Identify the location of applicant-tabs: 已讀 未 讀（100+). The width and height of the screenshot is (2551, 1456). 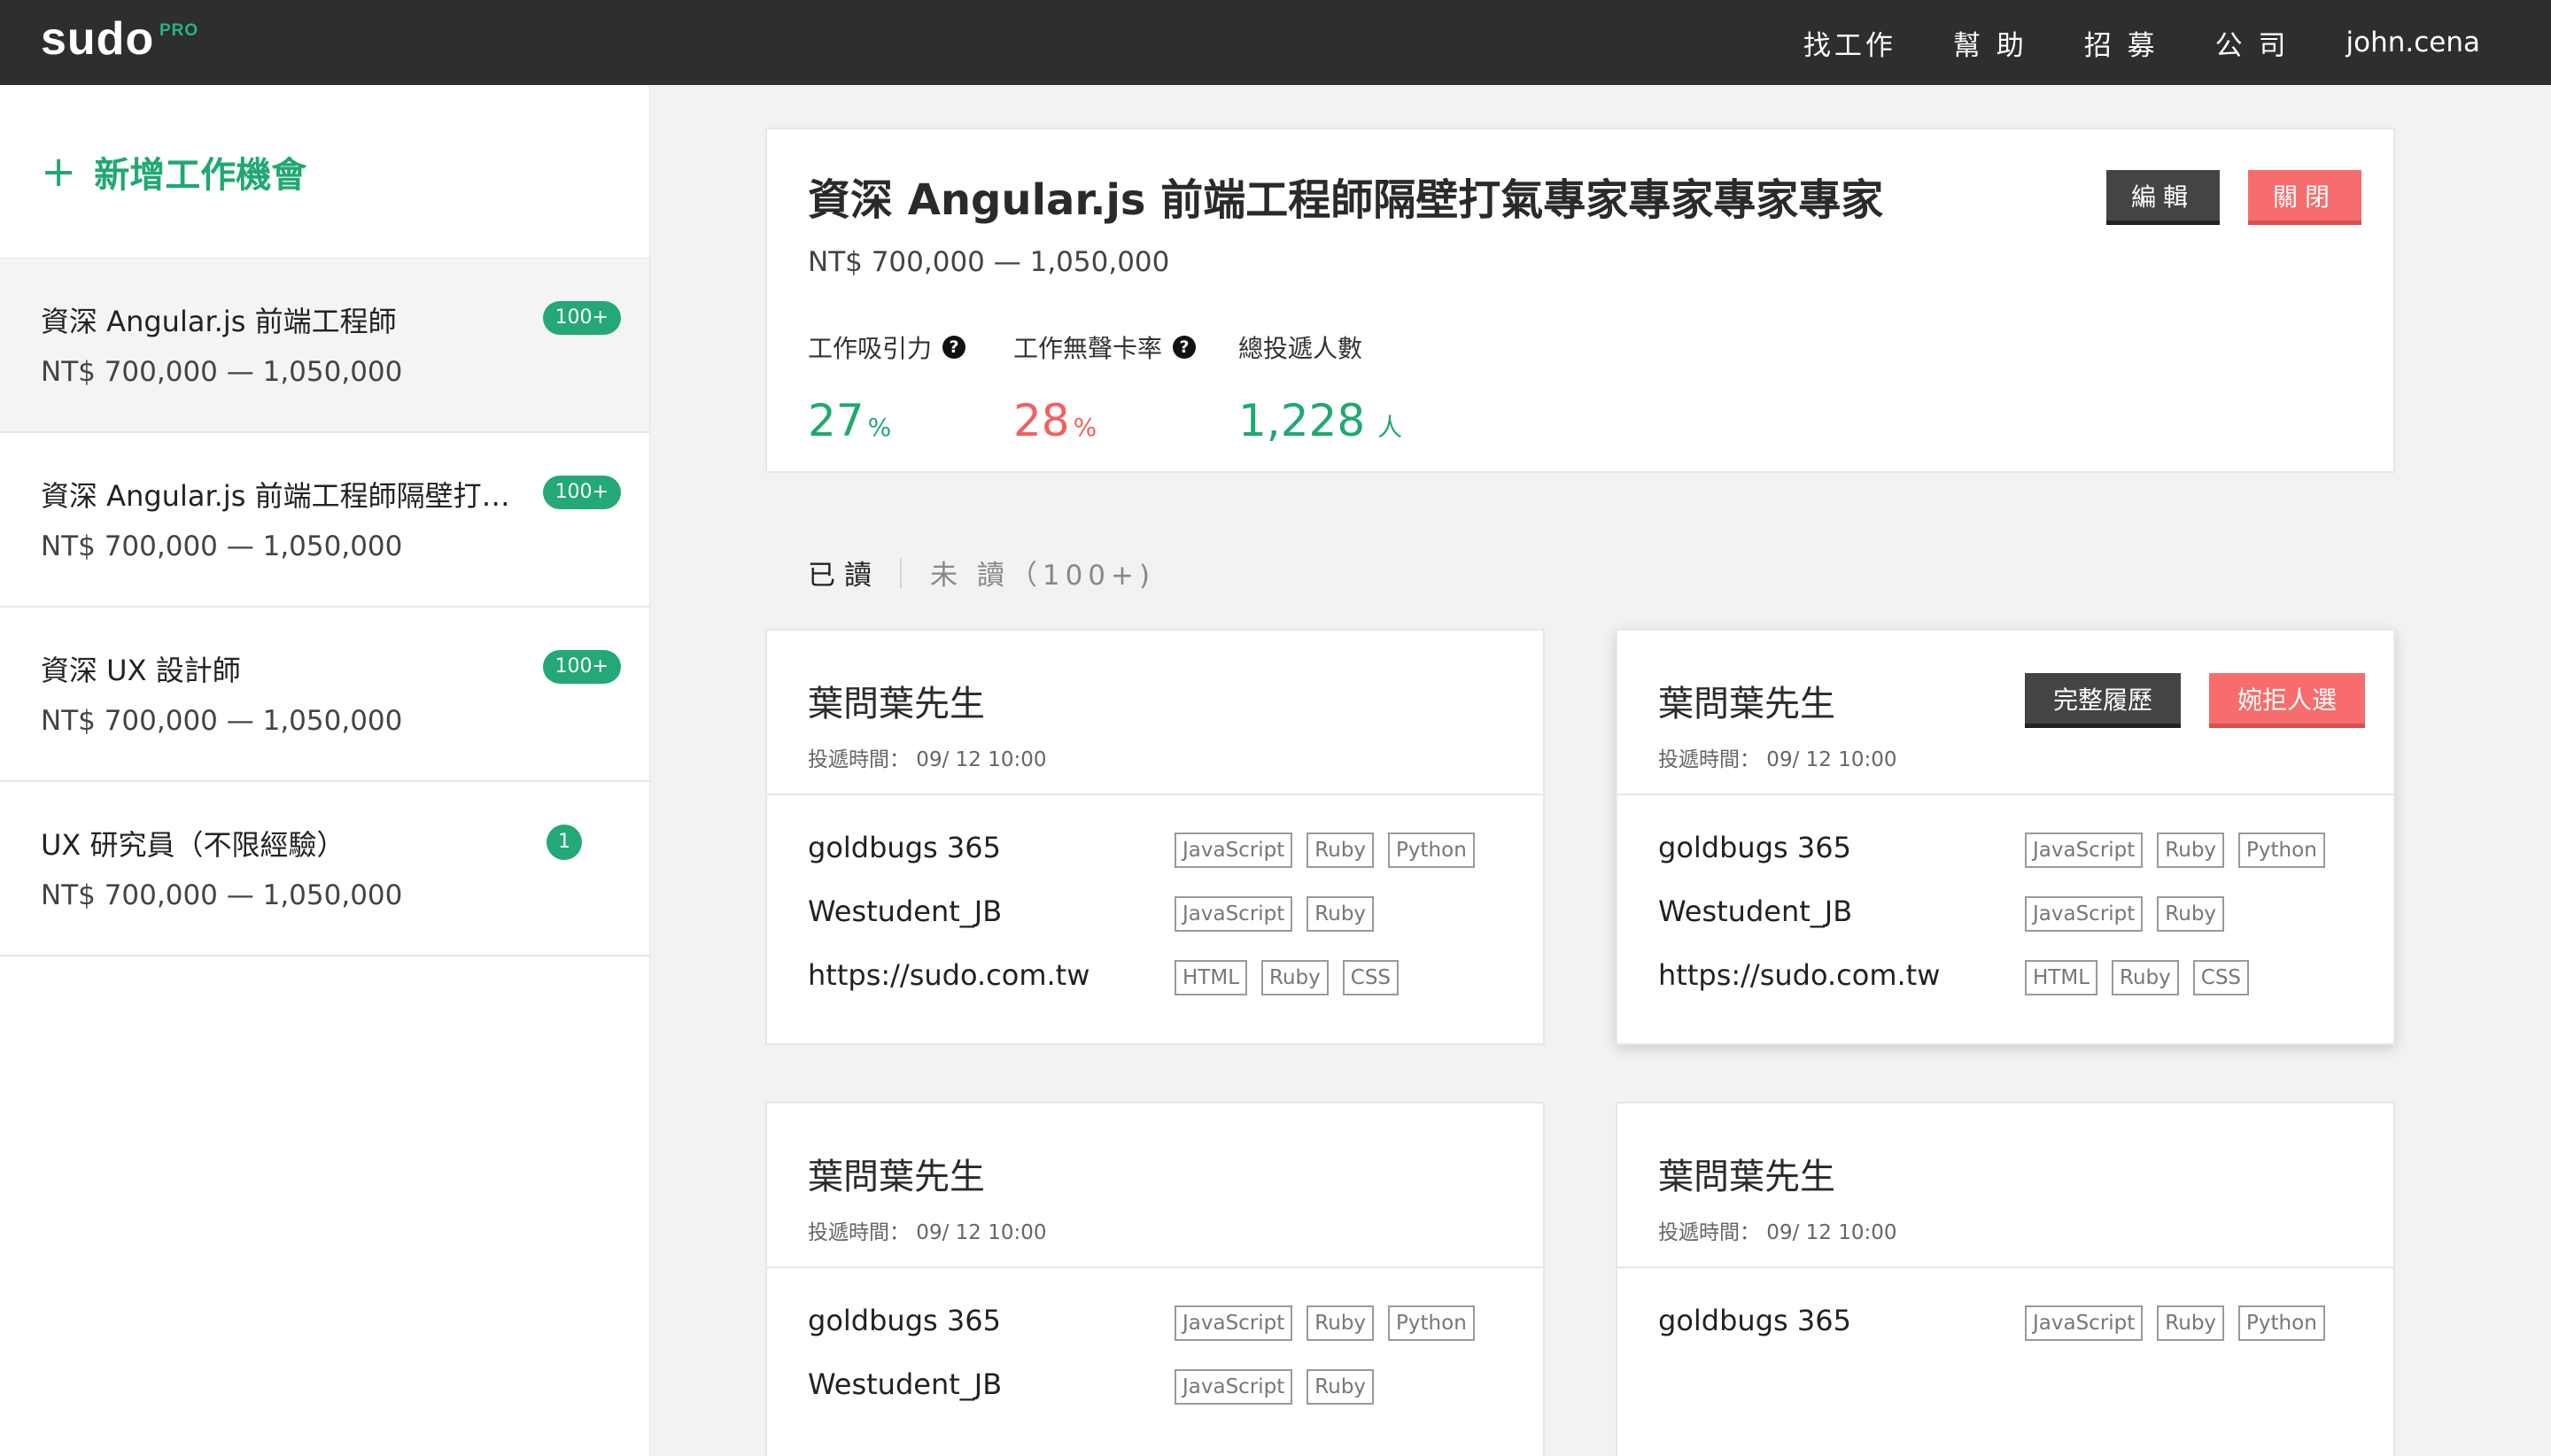
(981, 572).